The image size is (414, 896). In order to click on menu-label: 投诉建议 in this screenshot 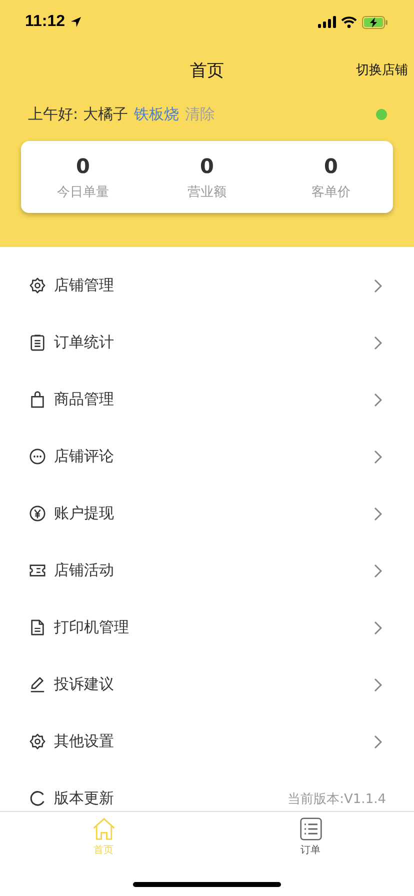, I will do `click(84, 684)`.